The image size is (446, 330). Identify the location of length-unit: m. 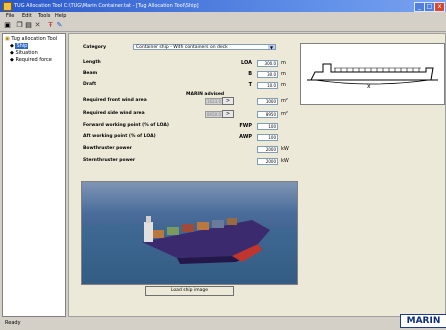
(283, 63).